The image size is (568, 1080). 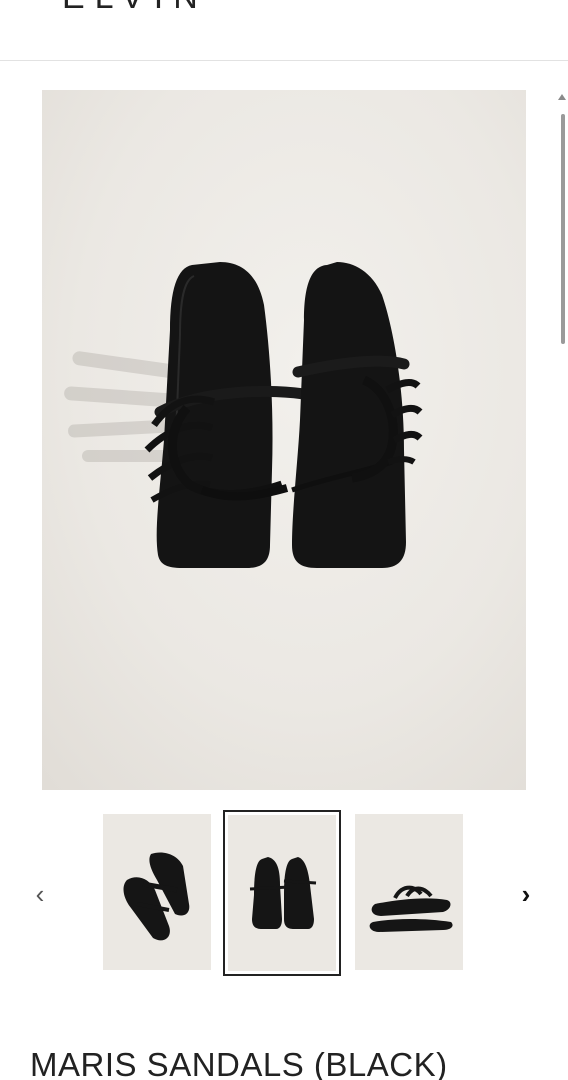 I want to click on product-title: MARIS SANDALS (BLACK), so click(x=239, y=1063).